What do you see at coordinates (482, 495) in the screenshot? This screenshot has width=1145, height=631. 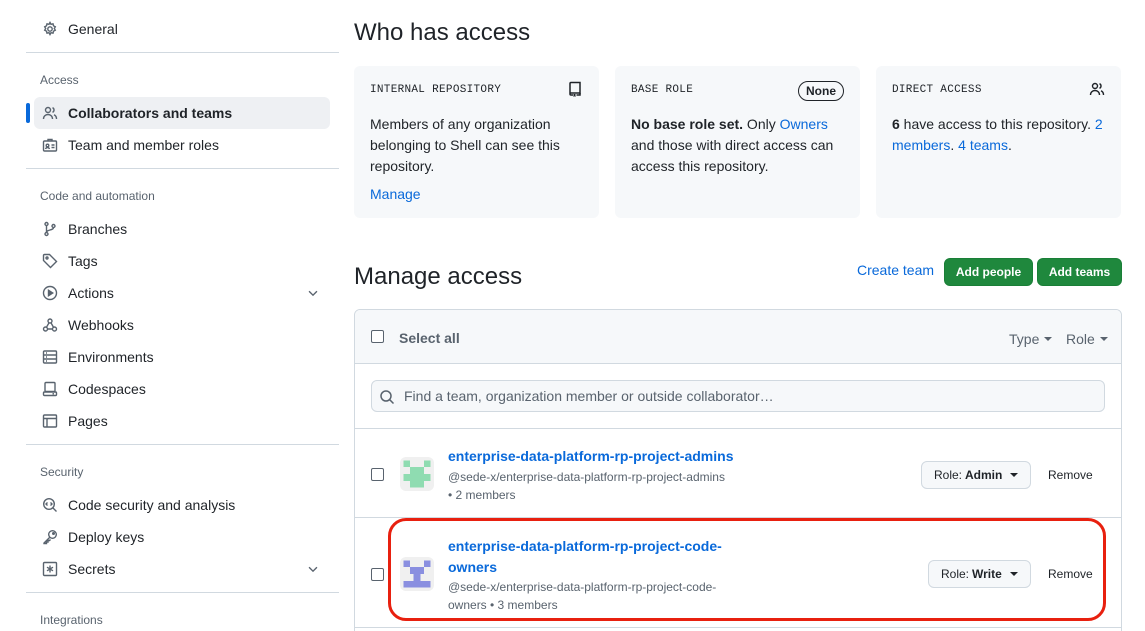 I see `team-member-count: • 2 members` at bounding box center [482, 495].